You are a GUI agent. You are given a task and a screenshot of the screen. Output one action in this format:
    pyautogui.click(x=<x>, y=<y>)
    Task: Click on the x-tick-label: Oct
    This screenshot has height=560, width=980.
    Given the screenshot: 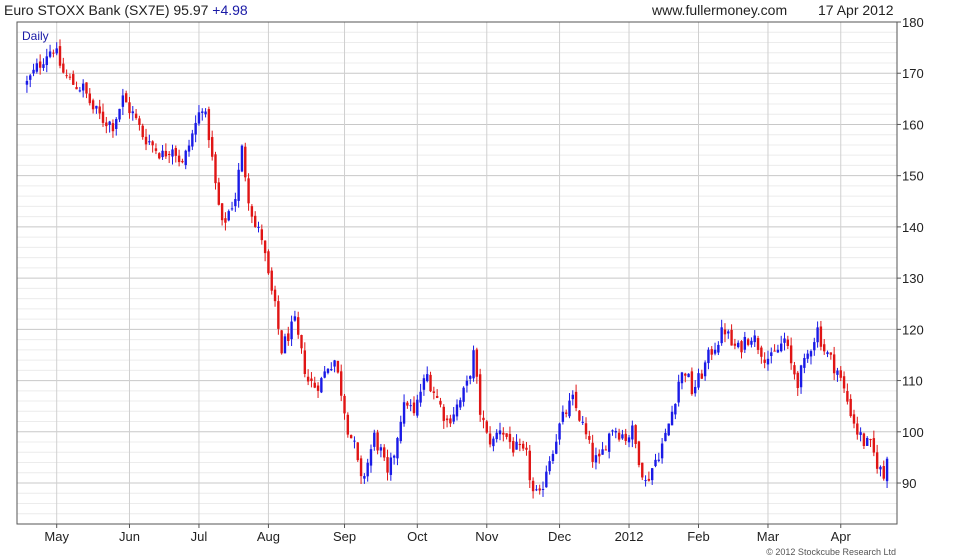 What is the action you would take?
    pyautogui.click(x=417, y=536)
    